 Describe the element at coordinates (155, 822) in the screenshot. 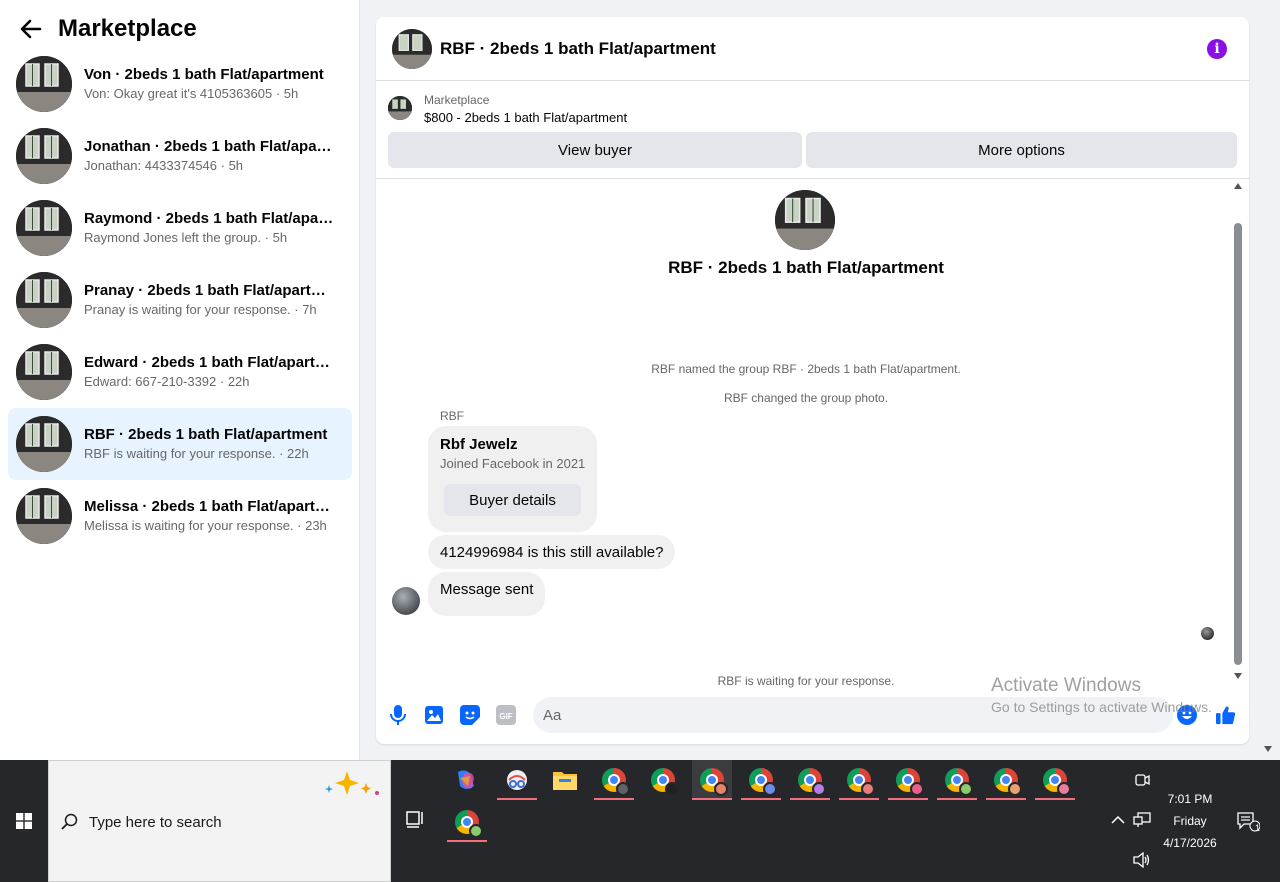

I see `search-placeholder: Type here to search` at that location.